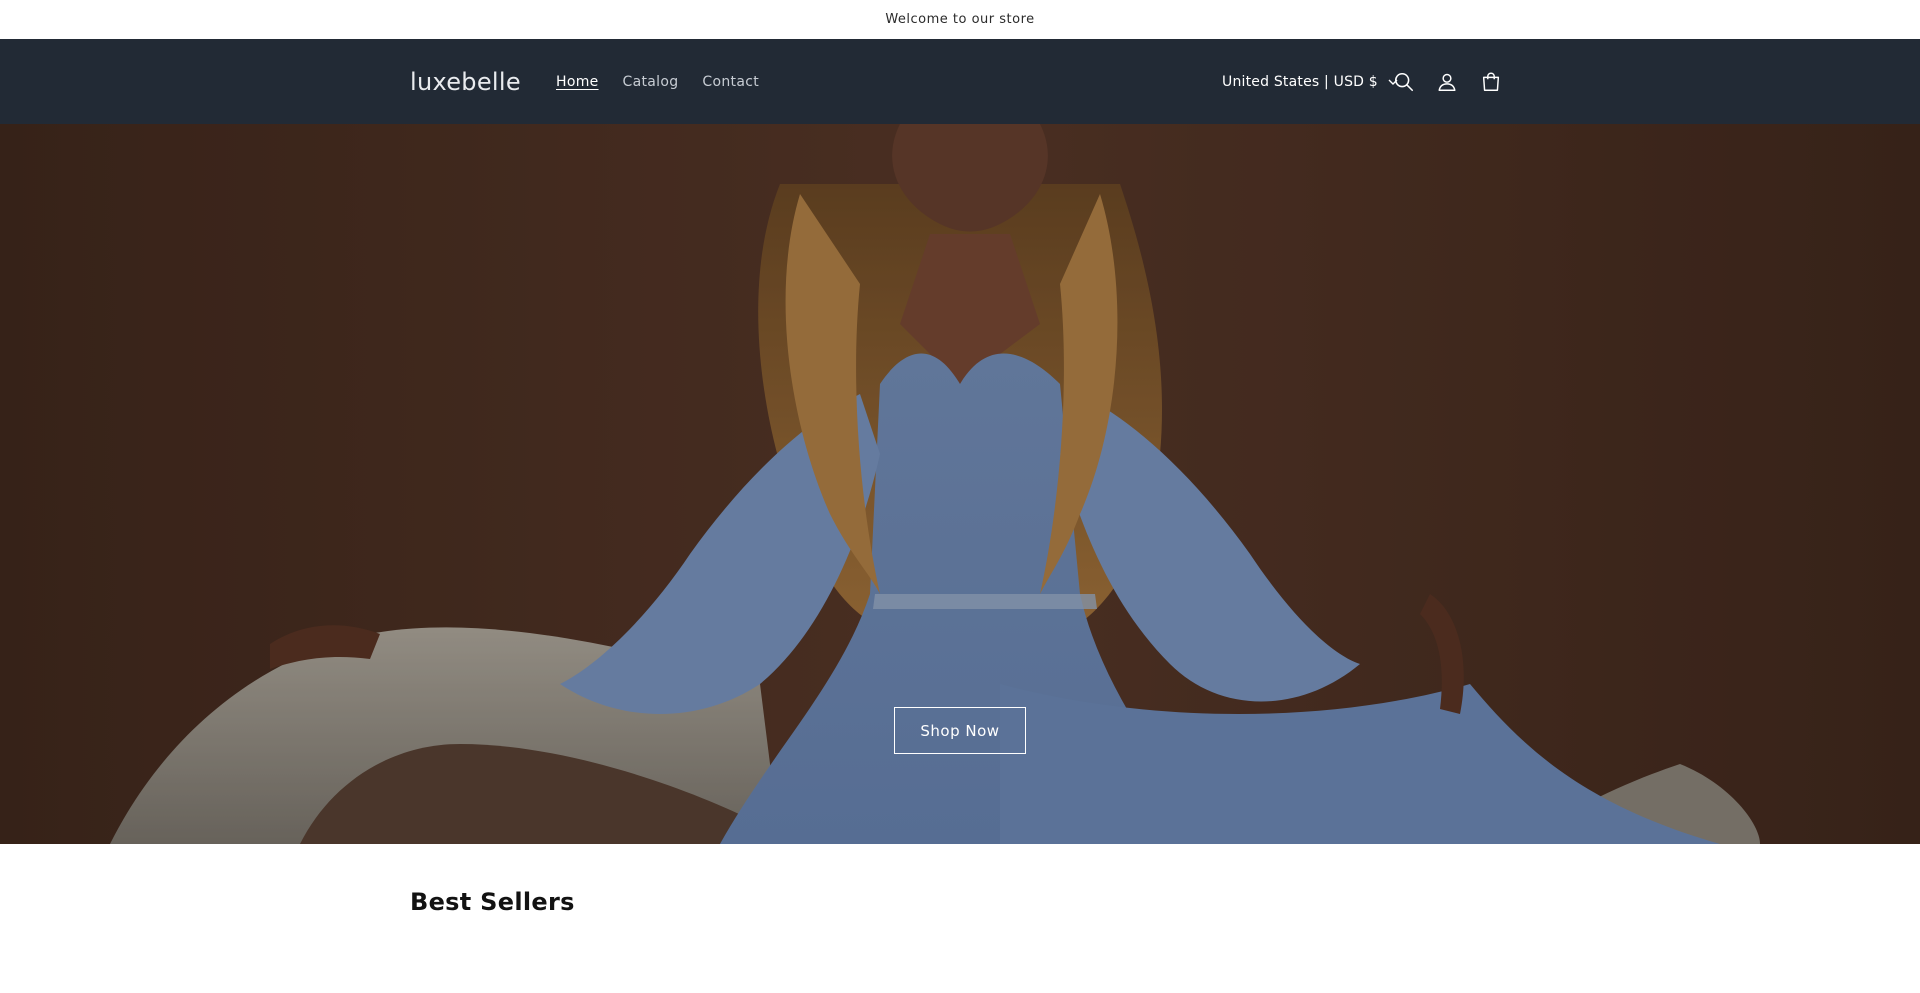 The width and height of the screenshot is (1920, 993). What do you see at coordinates (1404, 82) in the screenshot?
I see `search-icon` at bounding box center [1404, 82].